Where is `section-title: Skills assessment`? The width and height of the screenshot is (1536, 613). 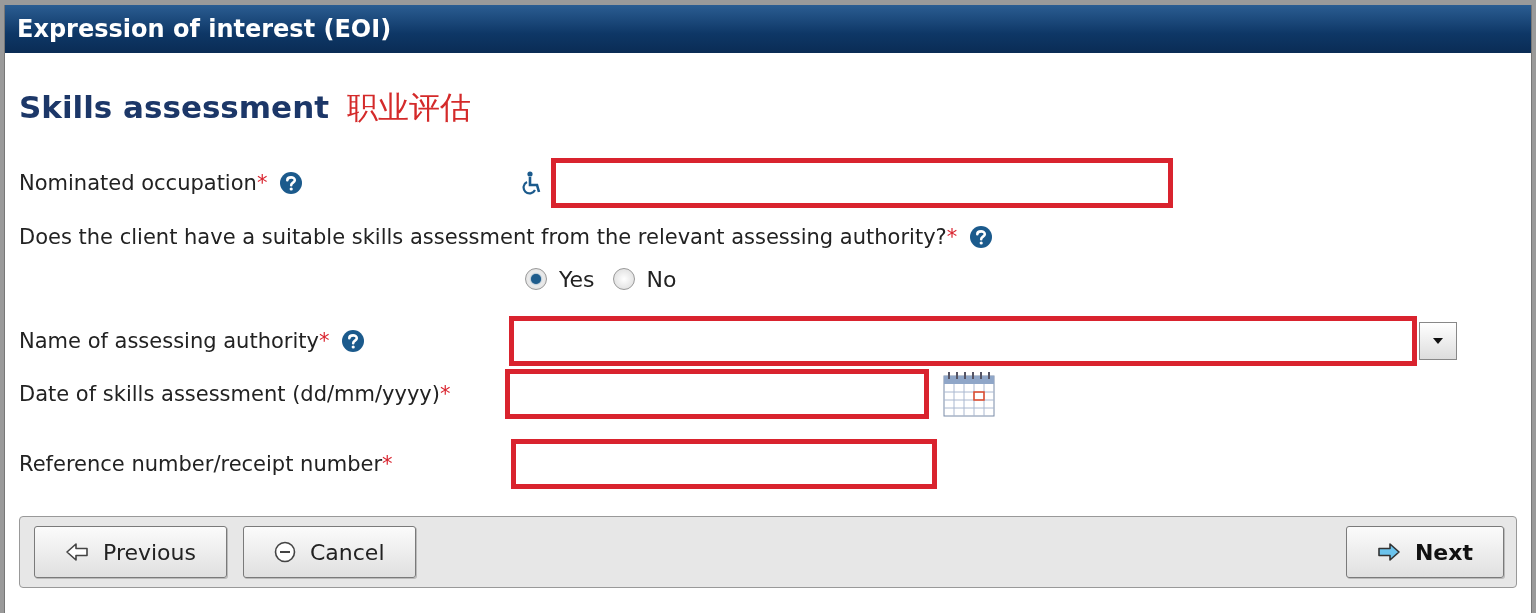 section-title: Skills assessment is located at coordinates (174, 107).